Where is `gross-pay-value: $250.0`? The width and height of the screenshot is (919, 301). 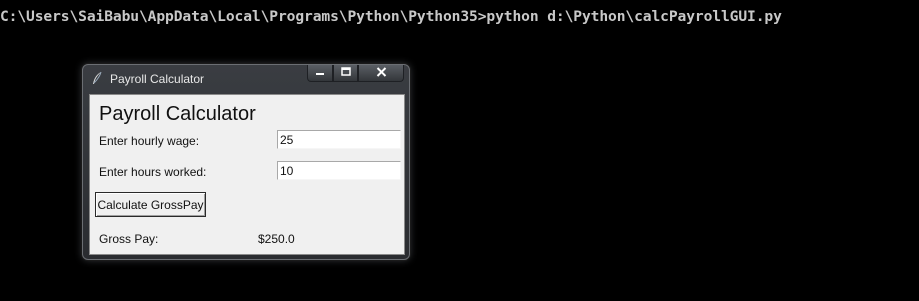 gross-pay-value: $250.0 is located at coordinates (276, 239).